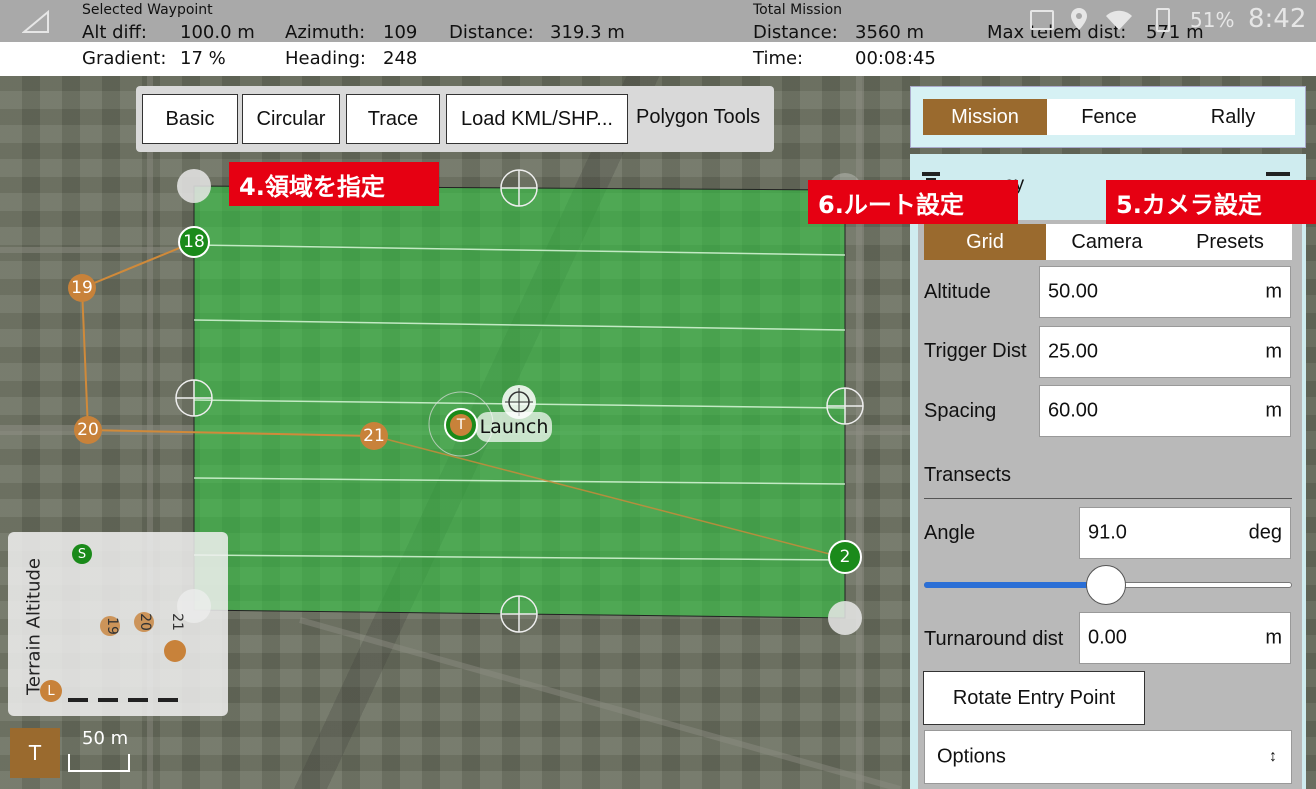 Image resolution: width=1316 pixels, height=789 pixels. What do you see at coordinates (1278, 174) in the screenshot?
I see `menu-icon` at bounding box center [1278, 174].